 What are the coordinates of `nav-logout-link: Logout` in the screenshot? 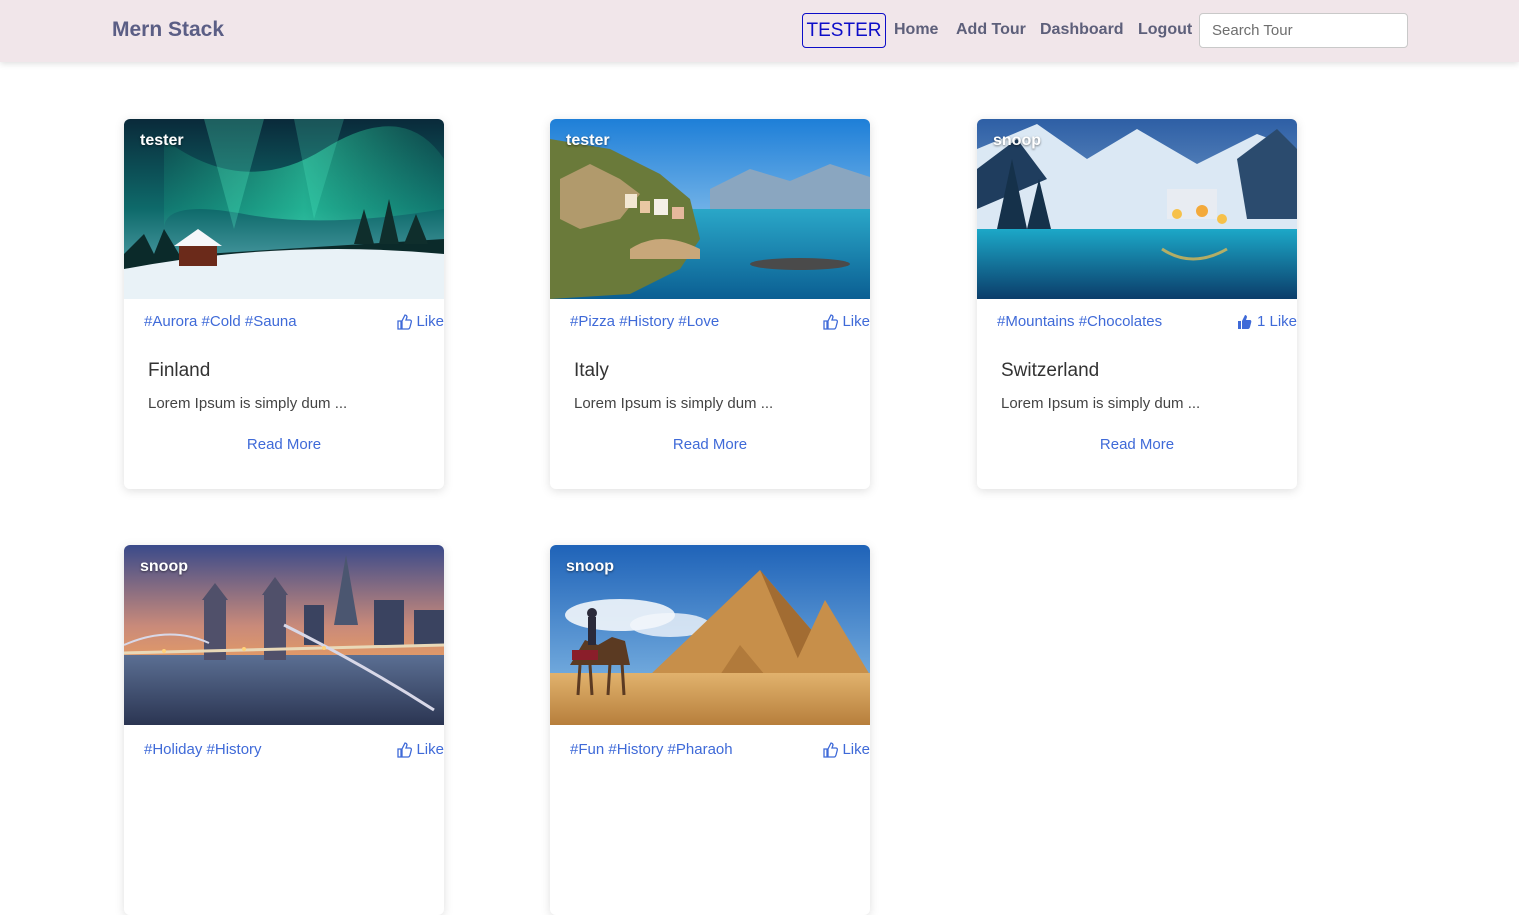 It's located at (1165, 30).